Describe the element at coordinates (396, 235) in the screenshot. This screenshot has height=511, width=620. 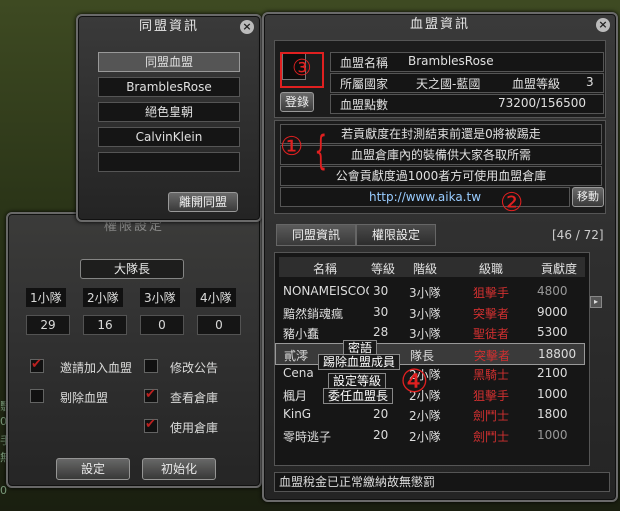
I see `tab-permissions: 權限設定` at that location.